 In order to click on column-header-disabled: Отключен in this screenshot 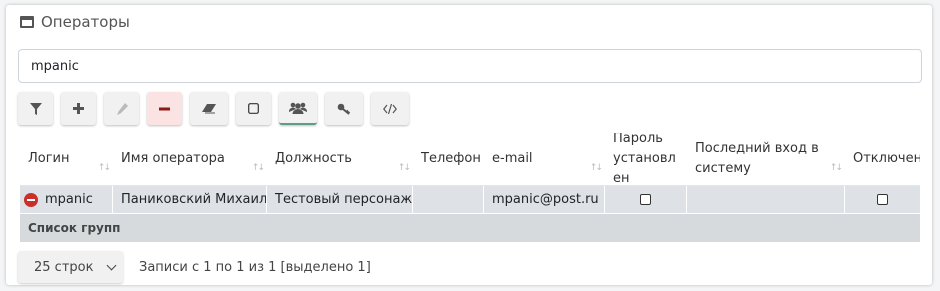, I will do `click(882, 159)`.